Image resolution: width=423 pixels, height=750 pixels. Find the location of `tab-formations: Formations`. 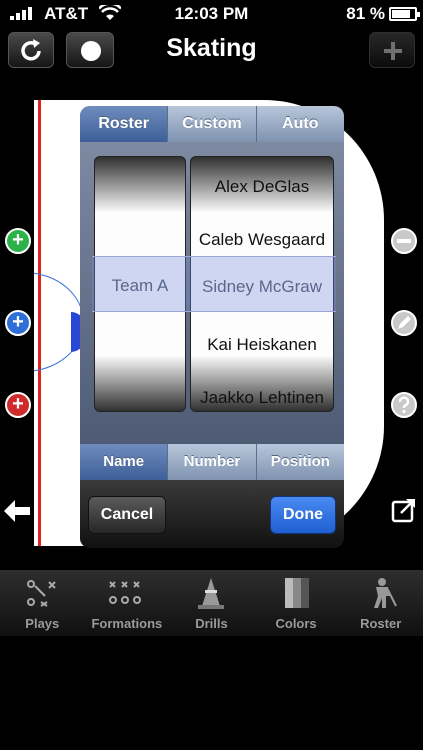

tab-formations: Formations is located at coordinates (127, 603).